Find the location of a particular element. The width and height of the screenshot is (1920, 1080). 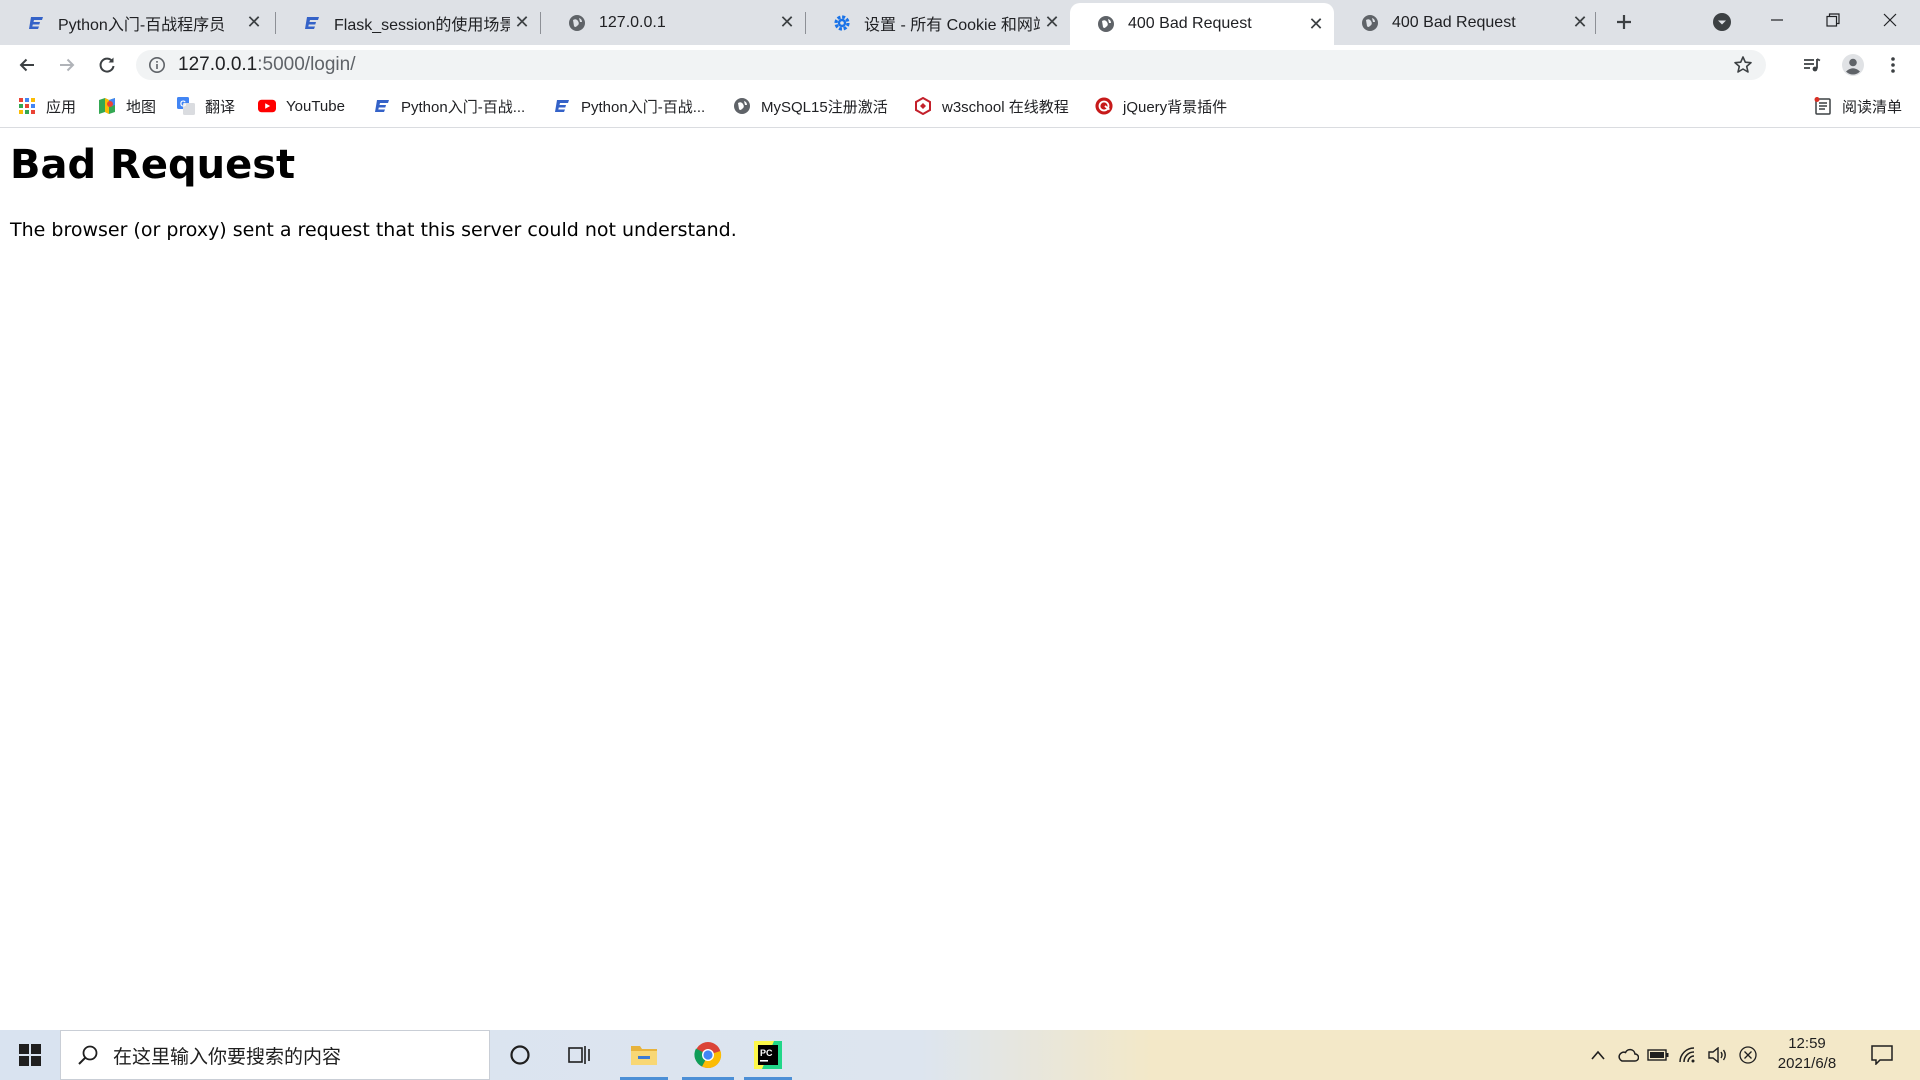

apps-grid-icon is located at coordinates (27, 106).